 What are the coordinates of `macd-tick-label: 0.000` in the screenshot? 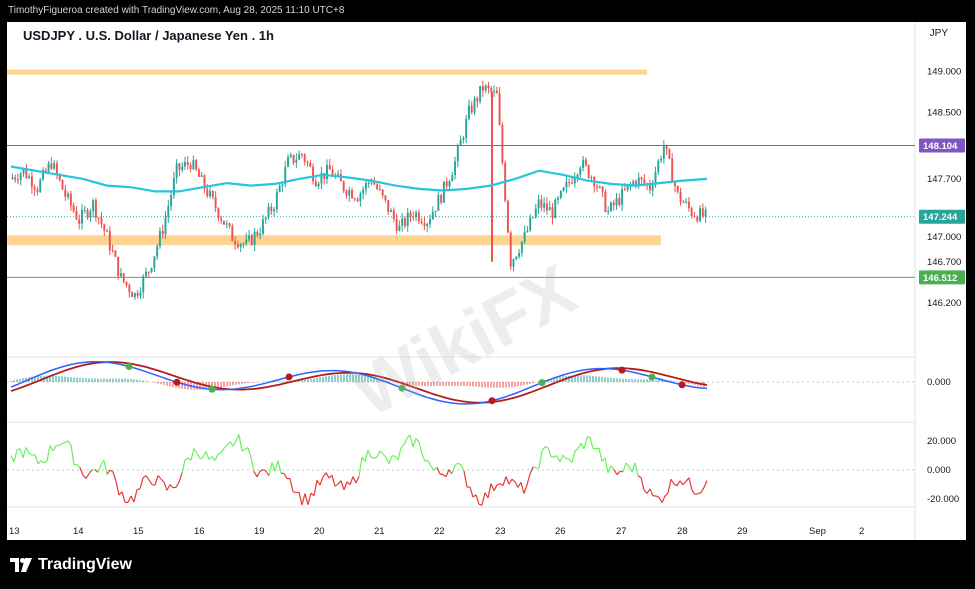 It's located at (939, 382).